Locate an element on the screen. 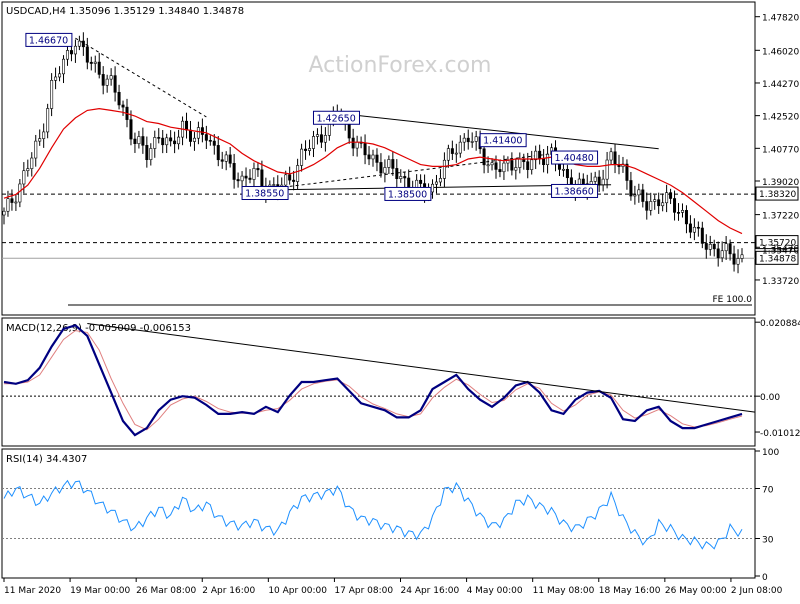 The height and width of the screenshot is (604, 800). time-tick-label: 26 May 00:00 is located at coordinates (696, 591).